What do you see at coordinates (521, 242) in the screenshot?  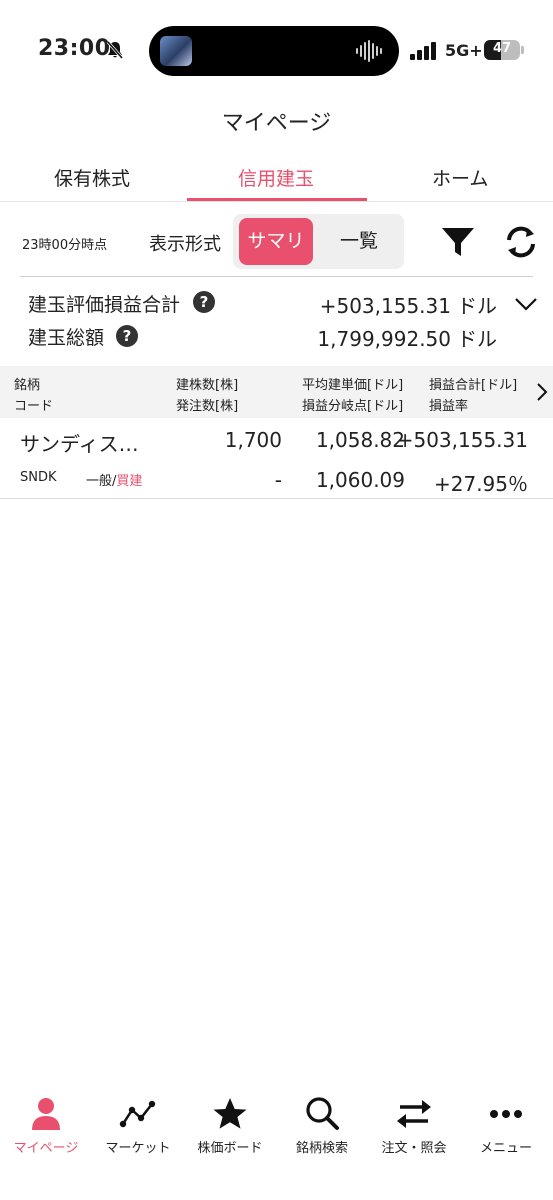 I see `refresh-icon` at bounding box center [521, 242].